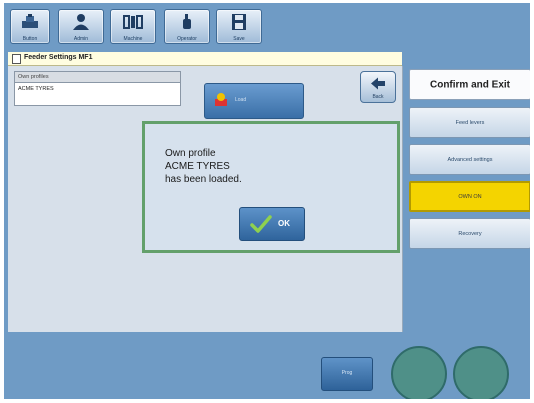 Image resolution: width=534 pixels, height=403 pixels. What do you see at coordinates (36, 89) in the screenshot?
I see `profile-list-item: ACME TYRES` at bounding box center [36, 89].